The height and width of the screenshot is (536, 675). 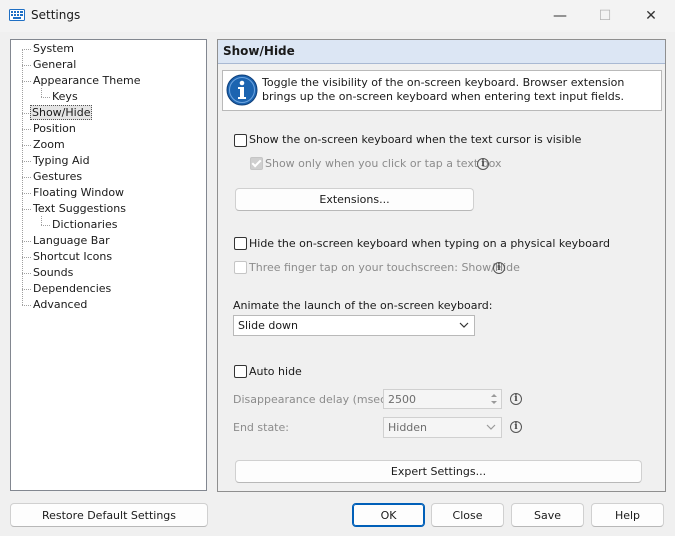 I want to click on tree-item-text-suggestions: Text Suggestions, so click(x=79, y=209).